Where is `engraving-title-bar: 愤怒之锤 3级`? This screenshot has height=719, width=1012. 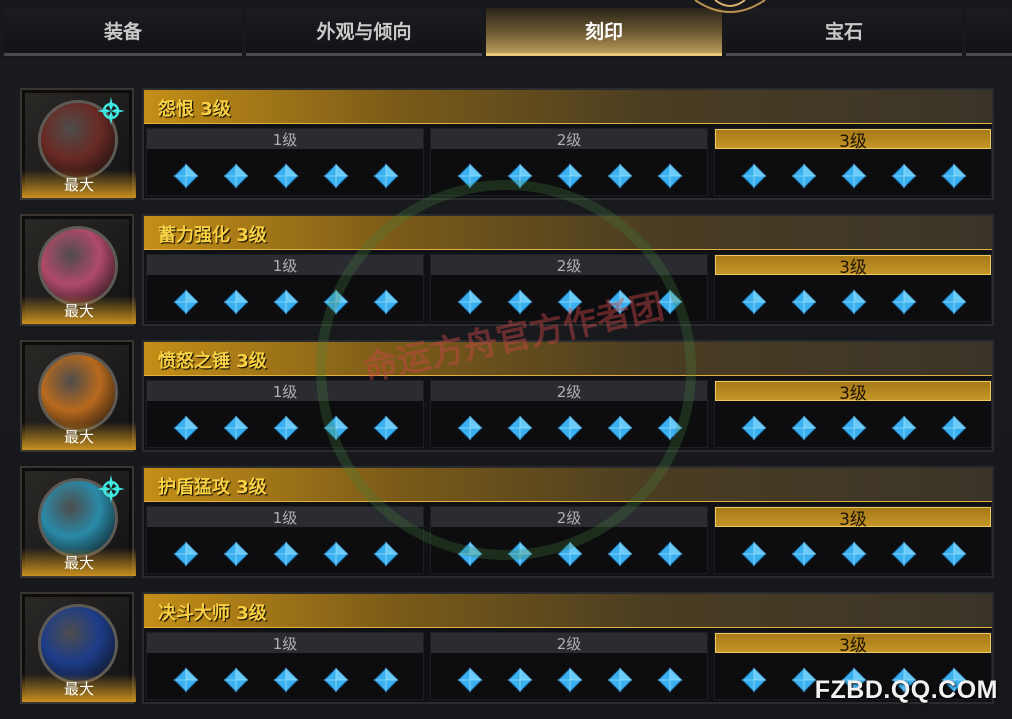
engraving-title-bar: 愤怒之锤 3级 is located at coordinates (568, 359).